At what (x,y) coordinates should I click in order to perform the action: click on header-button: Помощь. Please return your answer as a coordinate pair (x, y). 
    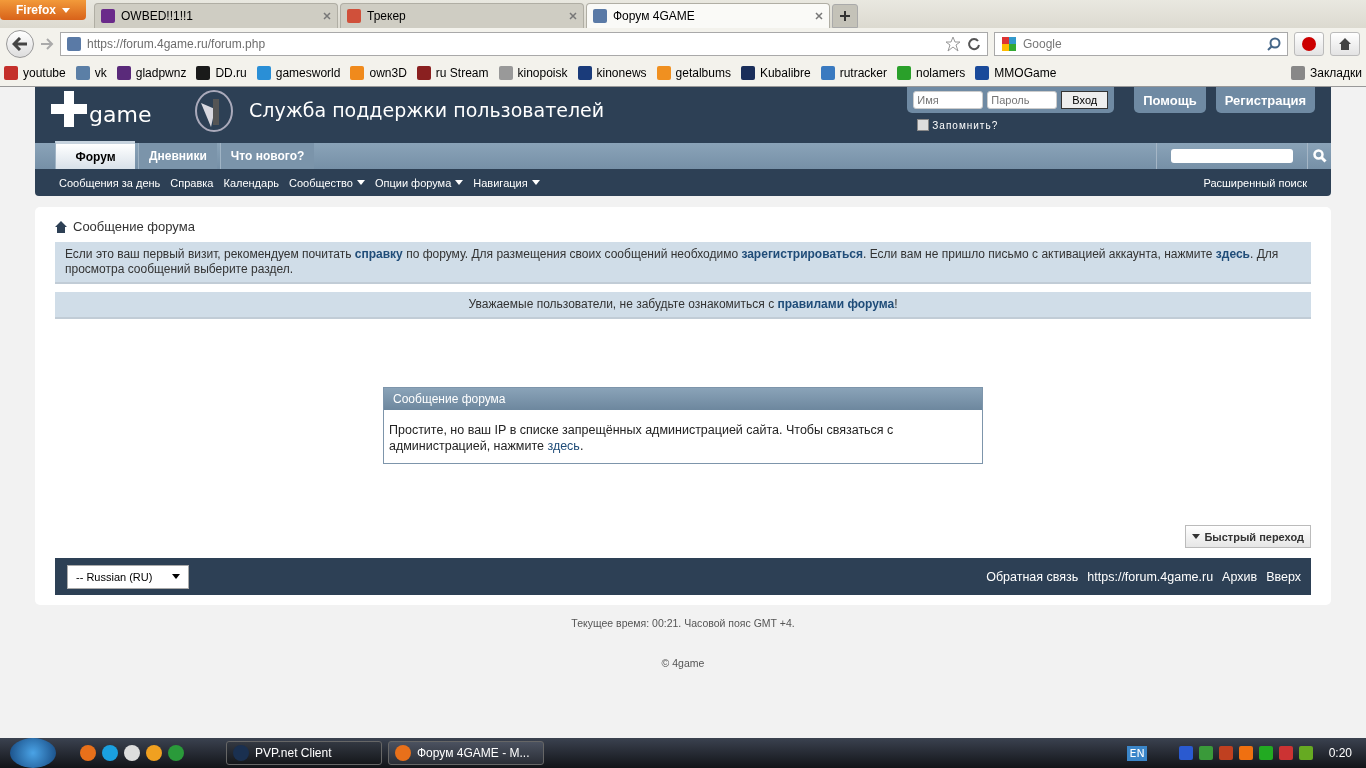
    Looking at the image, I should click on (1170, 100).